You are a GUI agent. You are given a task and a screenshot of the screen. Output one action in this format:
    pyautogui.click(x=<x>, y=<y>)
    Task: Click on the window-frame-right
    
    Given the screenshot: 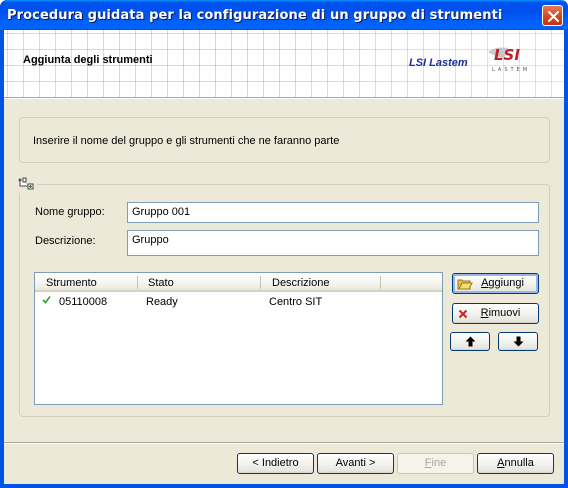 What is the action you would take?
    pyautogui.click(x=566, y=259)
    